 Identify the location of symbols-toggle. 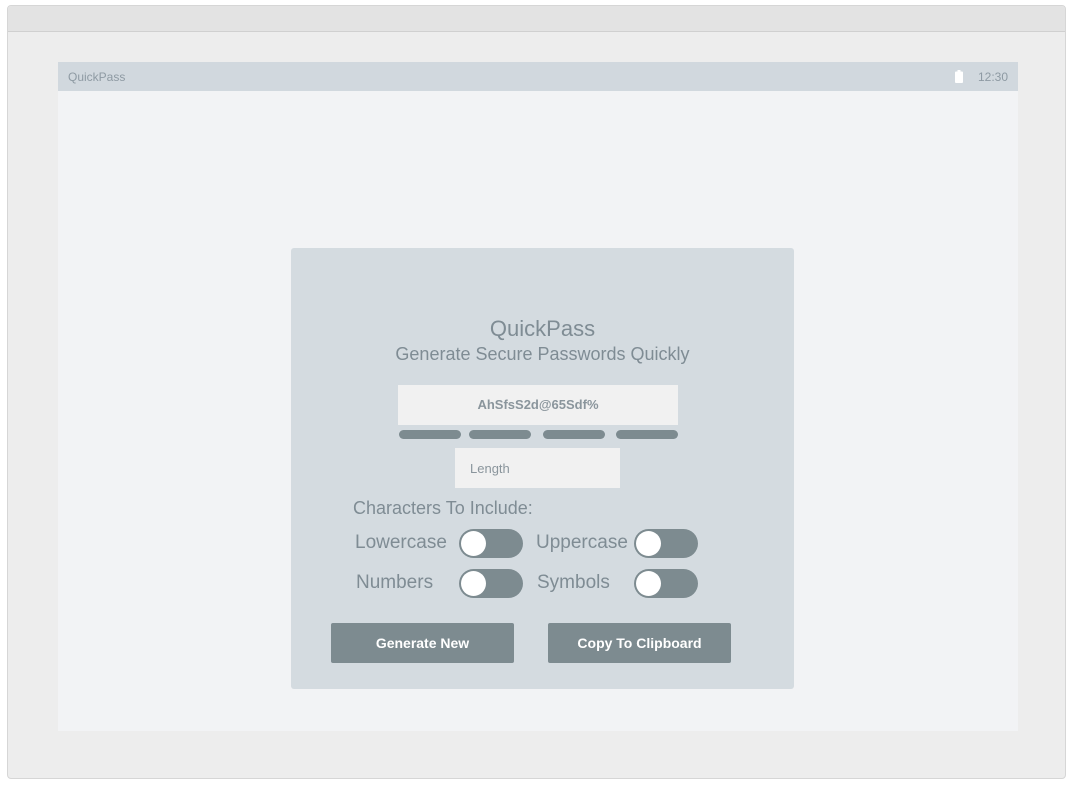
(666, 583).